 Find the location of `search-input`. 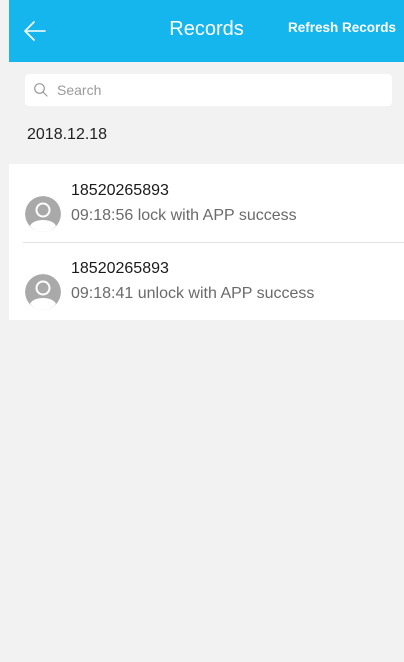

search-input is located at coordinates (207, 90).